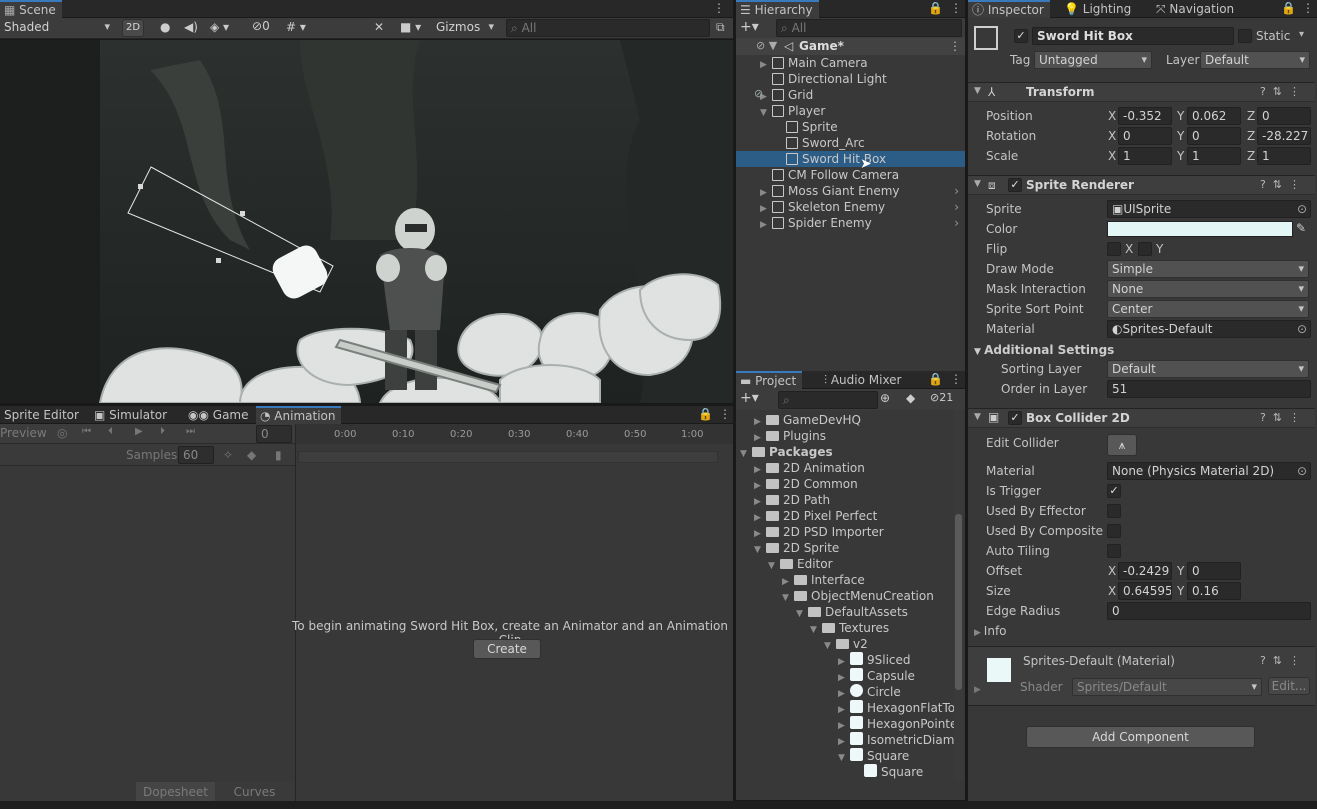 The height and width of the screenshot is (809, 1317). Describe the element at coordinates (845, 772) in the screenshot. I see `project-item: Square` at that location.